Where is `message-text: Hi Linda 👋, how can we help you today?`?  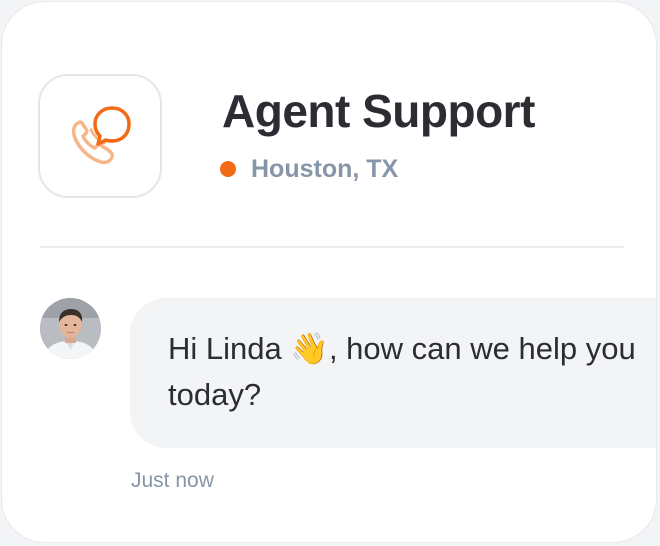 message-text: Hi Linda 👋, how can we help you today? is located at coordinates (402, 371).